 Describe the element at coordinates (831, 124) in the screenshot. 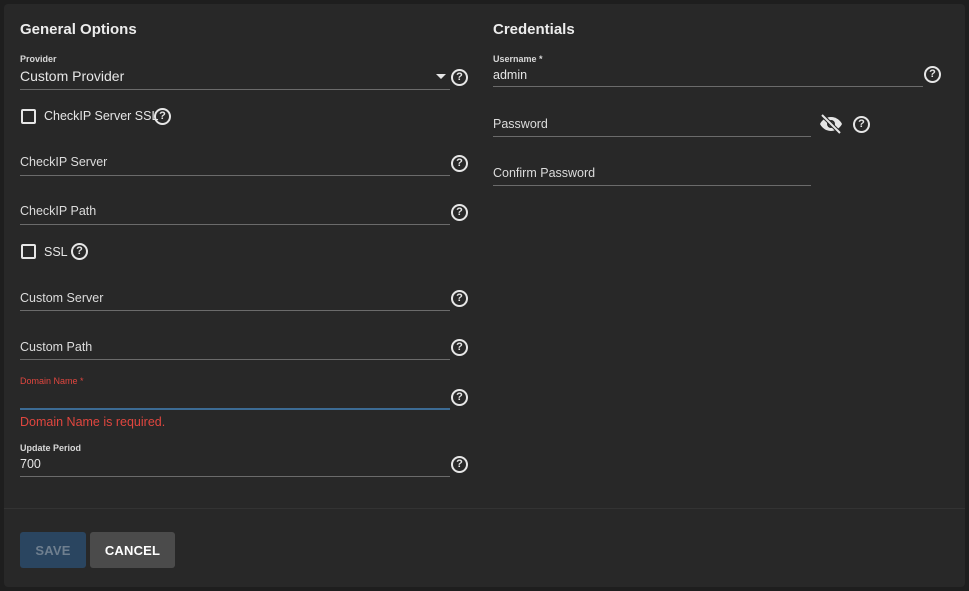

I see `eye-off-icon` at that location.